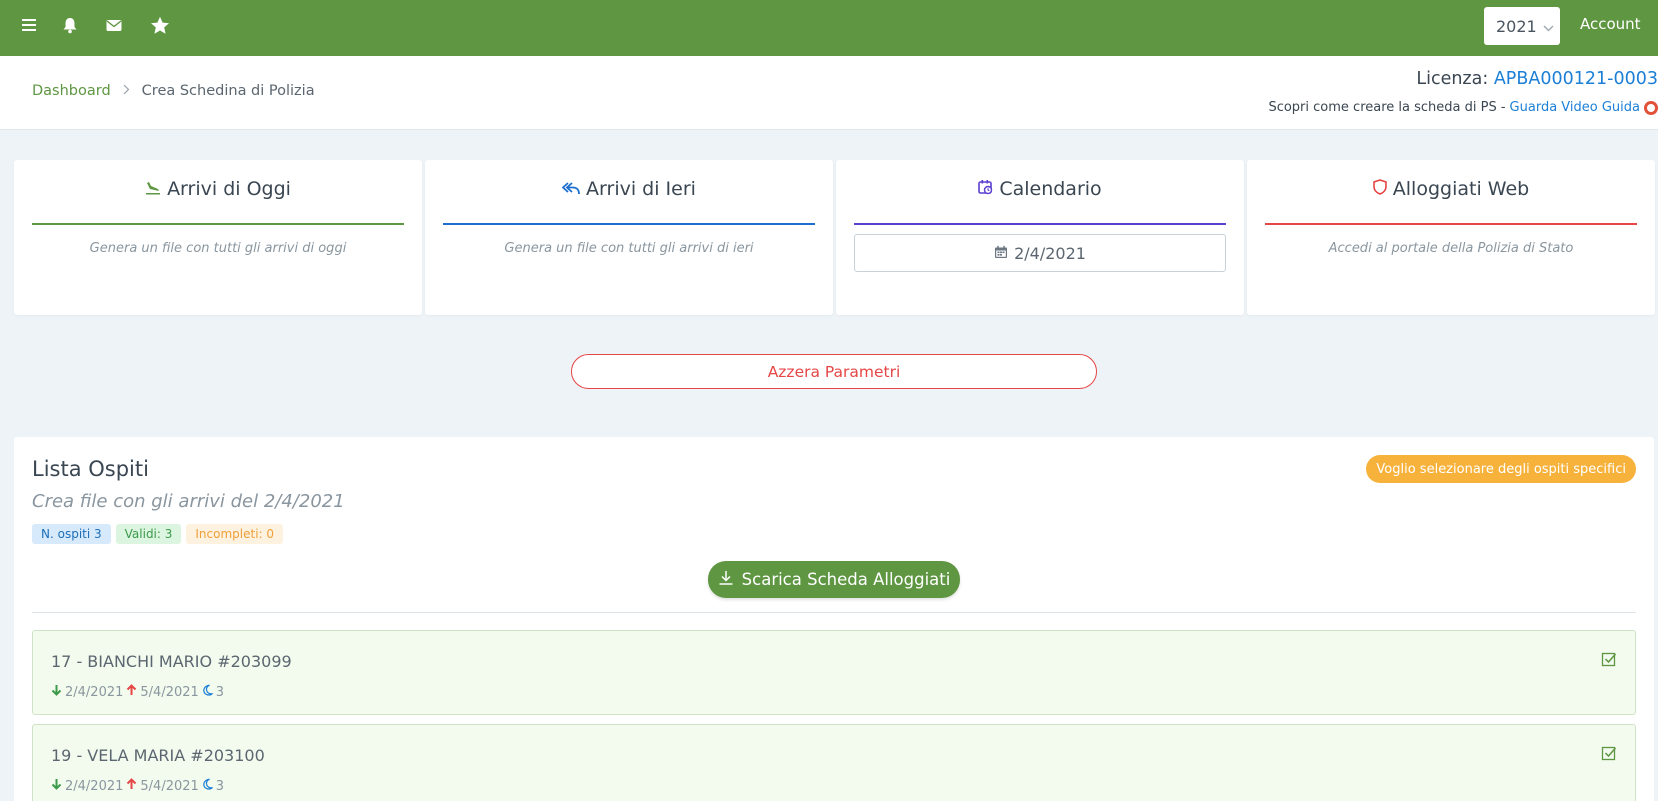  What do you see at coordinates (846, 579) in the screenshot?
I see `download-label: Scarica Scheda Alloggiati` at bounding box center [846, 579].